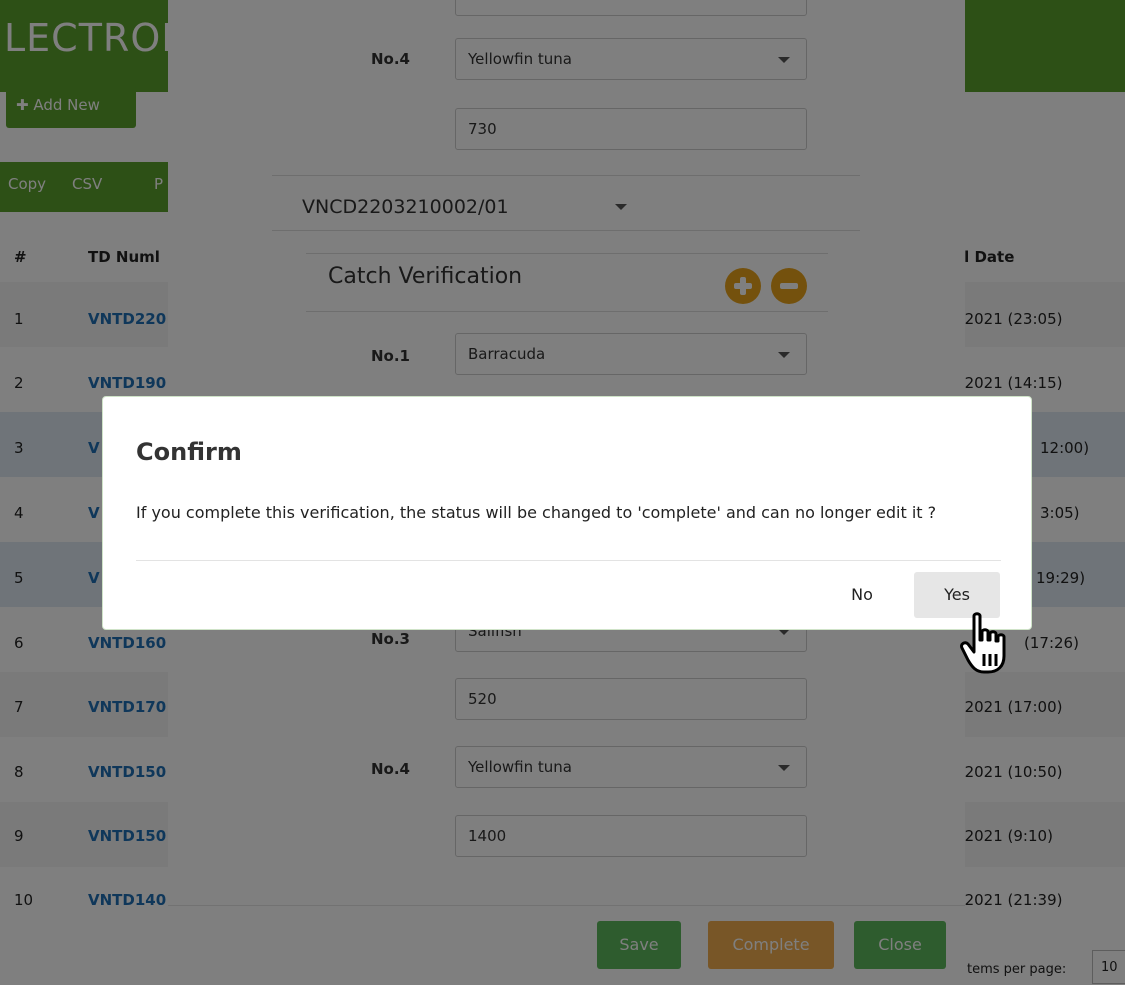  What do you see at coordinates (862, 595) in the screenshot?
I see `no-button: No` at bounding box center [862, 595].